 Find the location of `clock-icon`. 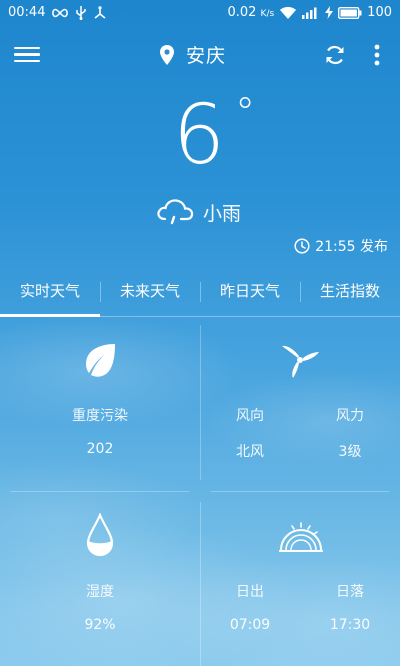

clock-icon is located at coordinates (302, 246).